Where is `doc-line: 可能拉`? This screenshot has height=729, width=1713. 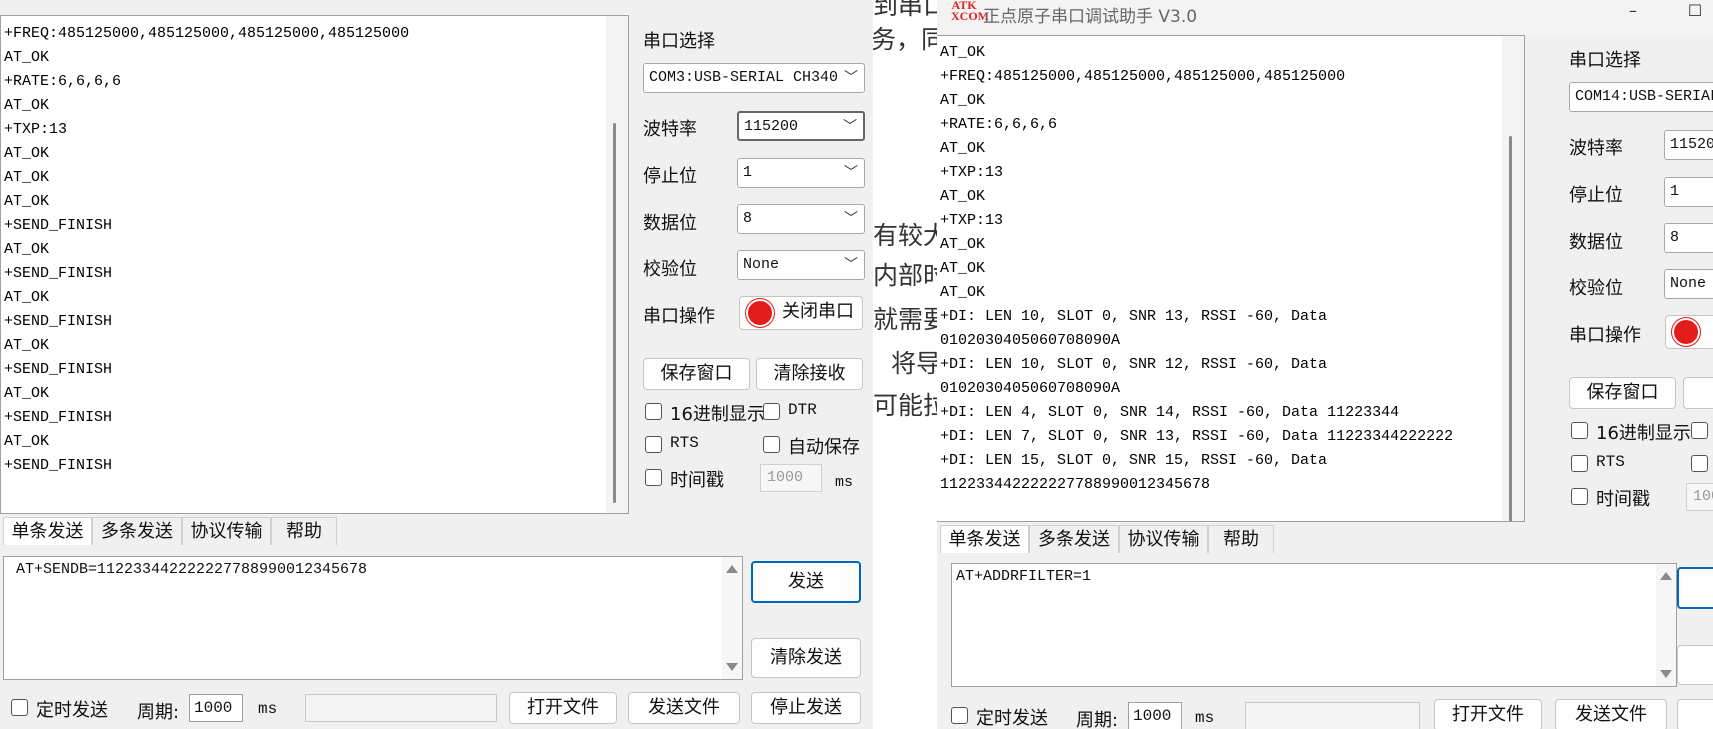
doc-line: 可能拉 is located at coordinates (905, 405).